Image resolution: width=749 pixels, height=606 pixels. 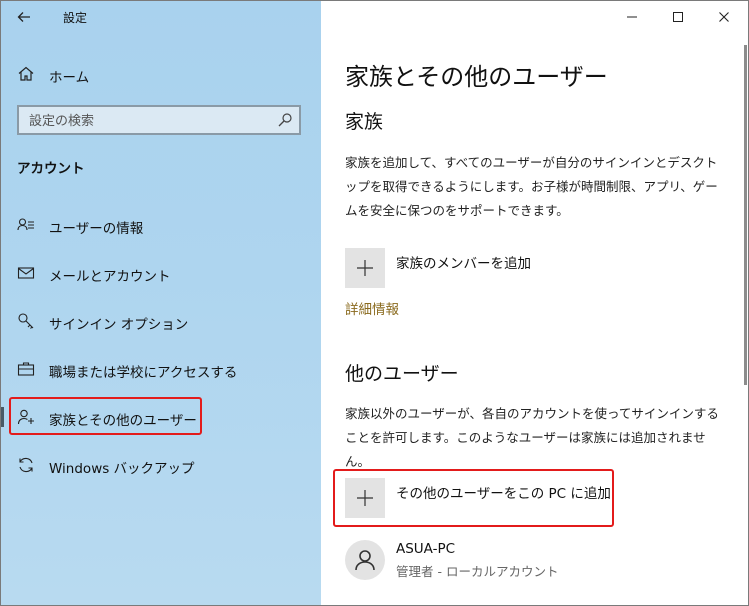 I want to click on minimize-button, so click(x=632, y=17).